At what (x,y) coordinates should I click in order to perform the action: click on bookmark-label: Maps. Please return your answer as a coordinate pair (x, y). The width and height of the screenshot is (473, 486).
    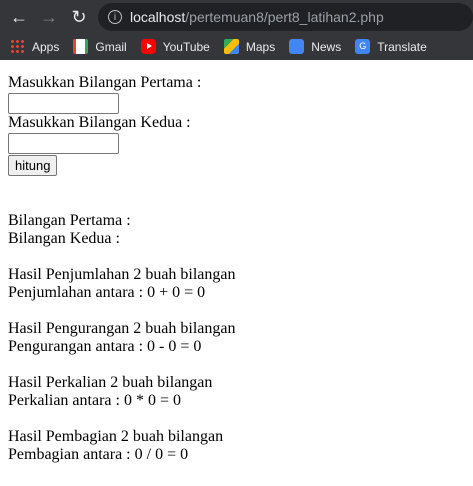
    Looking at the image, I should click on (260, 46).